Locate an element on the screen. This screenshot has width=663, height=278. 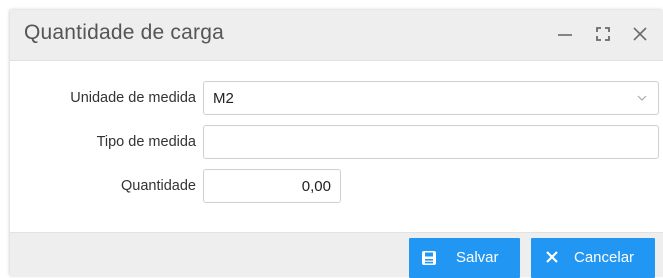
cancel-button-label: Cancelar is located at coordinates (604, 257).